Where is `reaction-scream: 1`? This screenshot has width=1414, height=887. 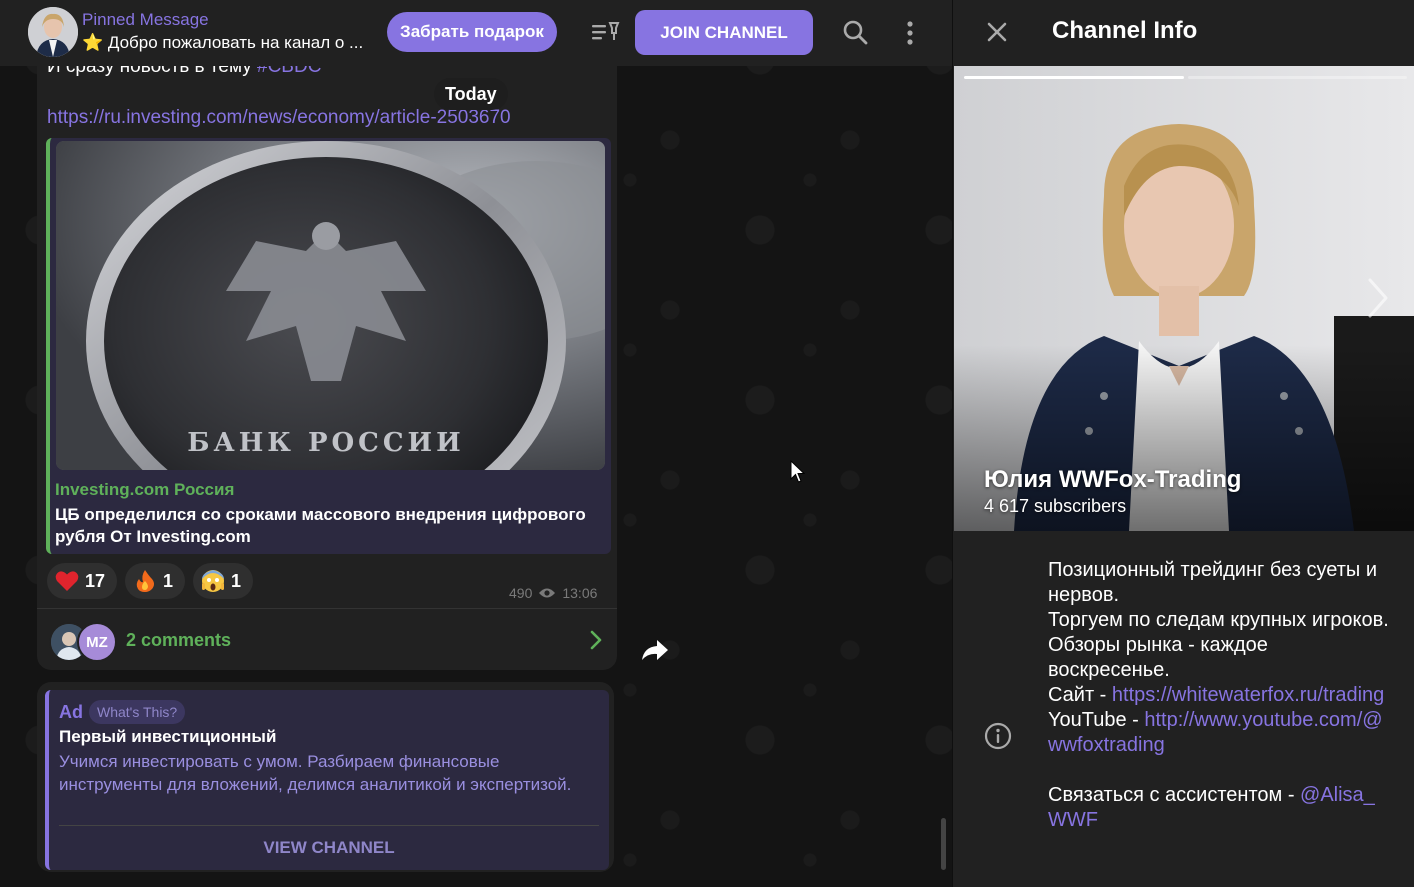
reaction-scream: 1 is located at coordinates (223, 581).